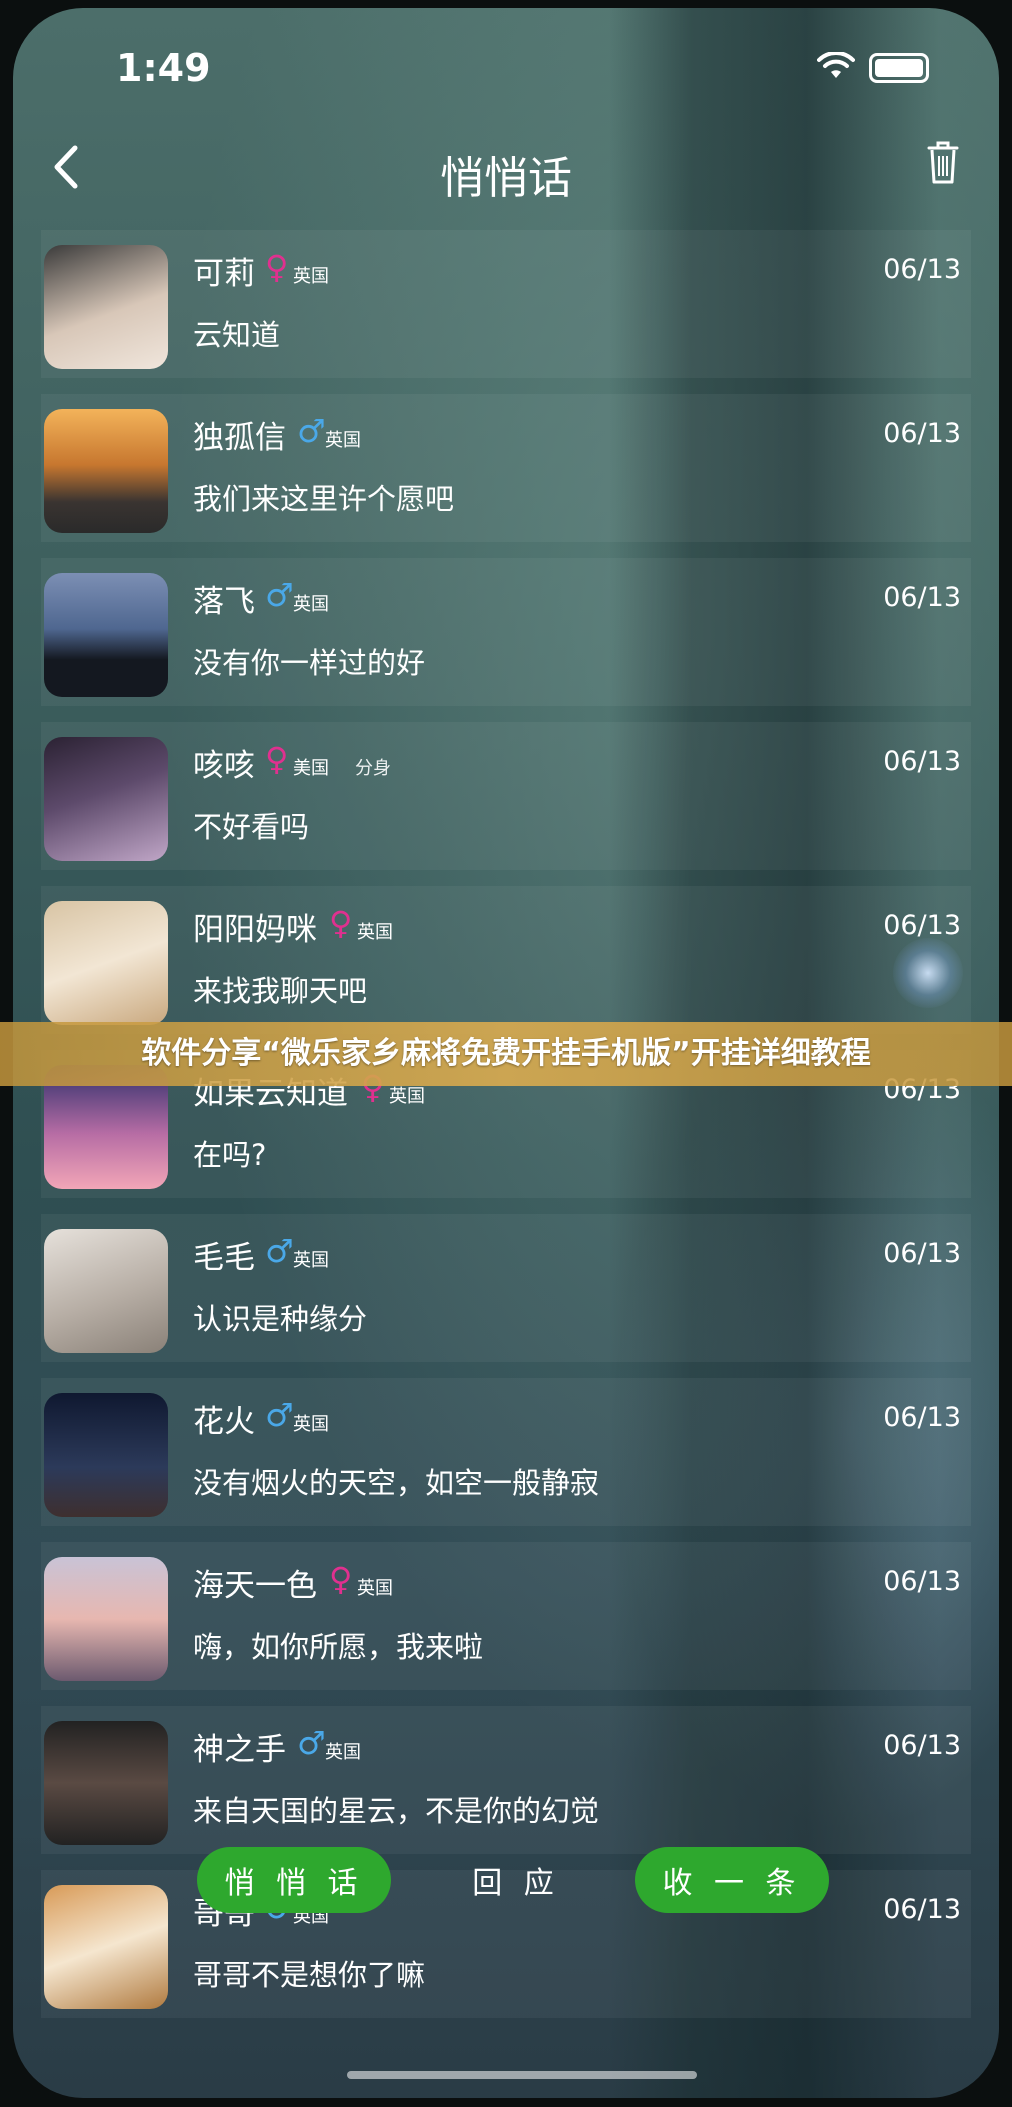 The width and height of the screenshot is (1012, 2107). I want to click on message-row: 神之手 ♂ 英国 06/13 来自天国的星云，不是你的幻觉, so click(506, 1788).